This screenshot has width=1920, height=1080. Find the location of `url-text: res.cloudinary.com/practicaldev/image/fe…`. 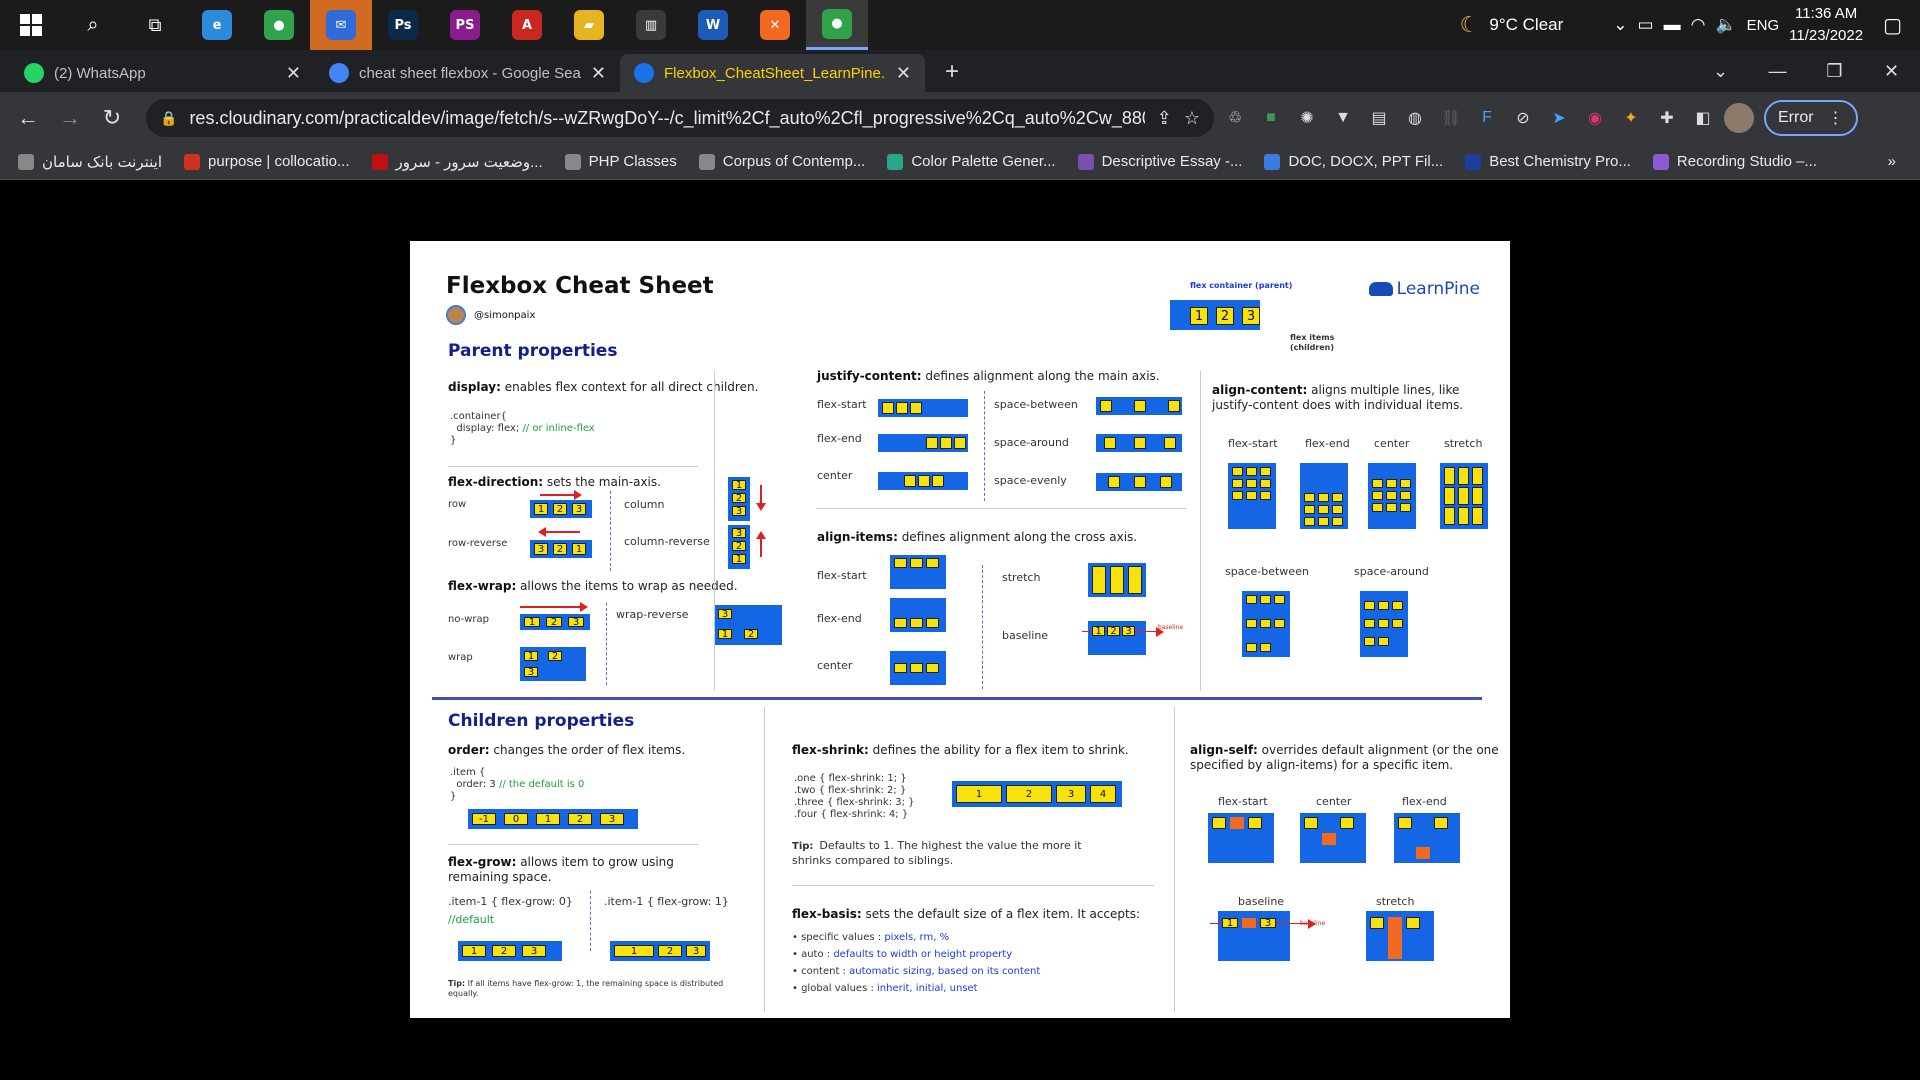

url-text: res.cloudinary.com/practicaldev/image/fe… is located at coordinates (666, 118).